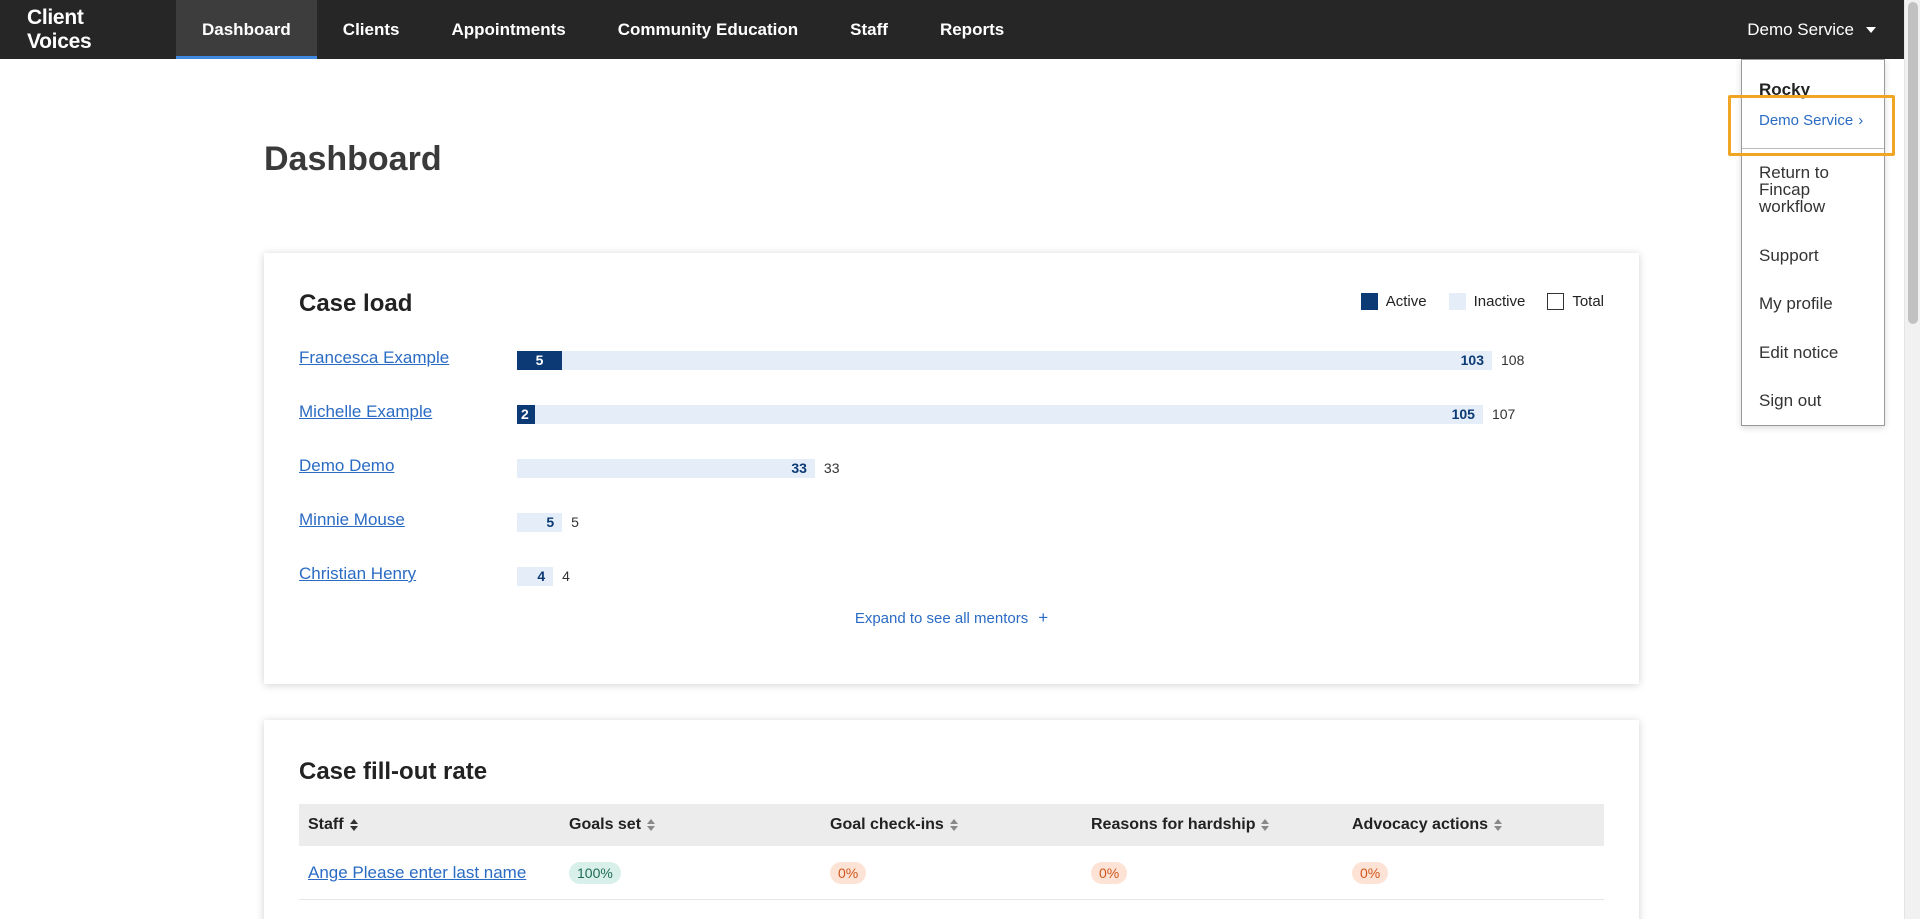 This screenshot has height=919, width=1920. What do you see at coordinates (1420, 824) in the screenshot?
I see `col-header-label: Advocacy actions` at bounding box center [1420, 824].